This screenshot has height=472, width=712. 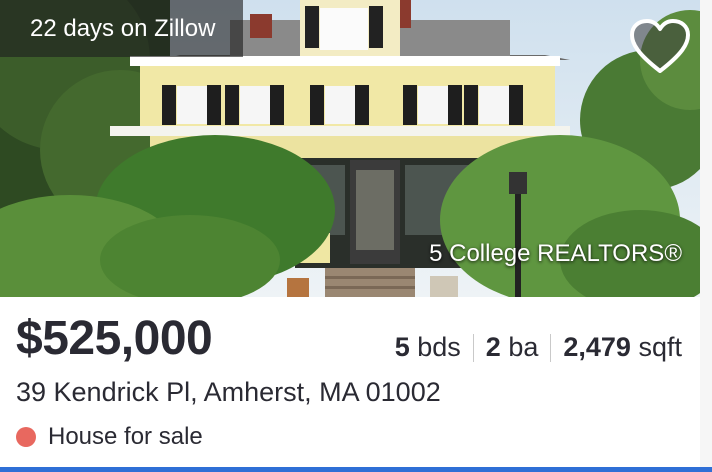 I want to click on sqft-value: 2,479, so click(x=597, y=347).